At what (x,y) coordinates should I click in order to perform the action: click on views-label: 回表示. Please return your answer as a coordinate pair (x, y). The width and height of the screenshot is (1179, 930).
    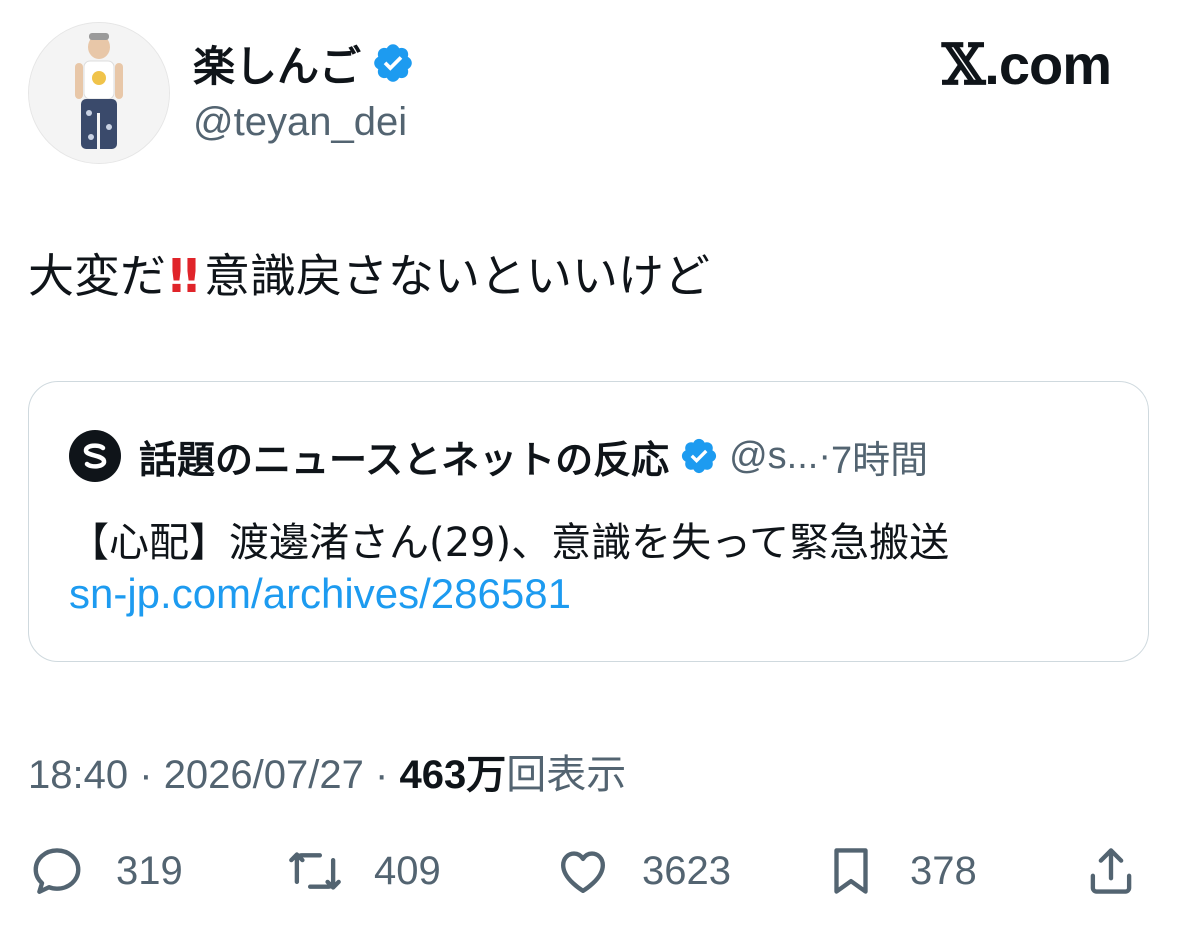
    Looking at the image, I should click on (566, 775).